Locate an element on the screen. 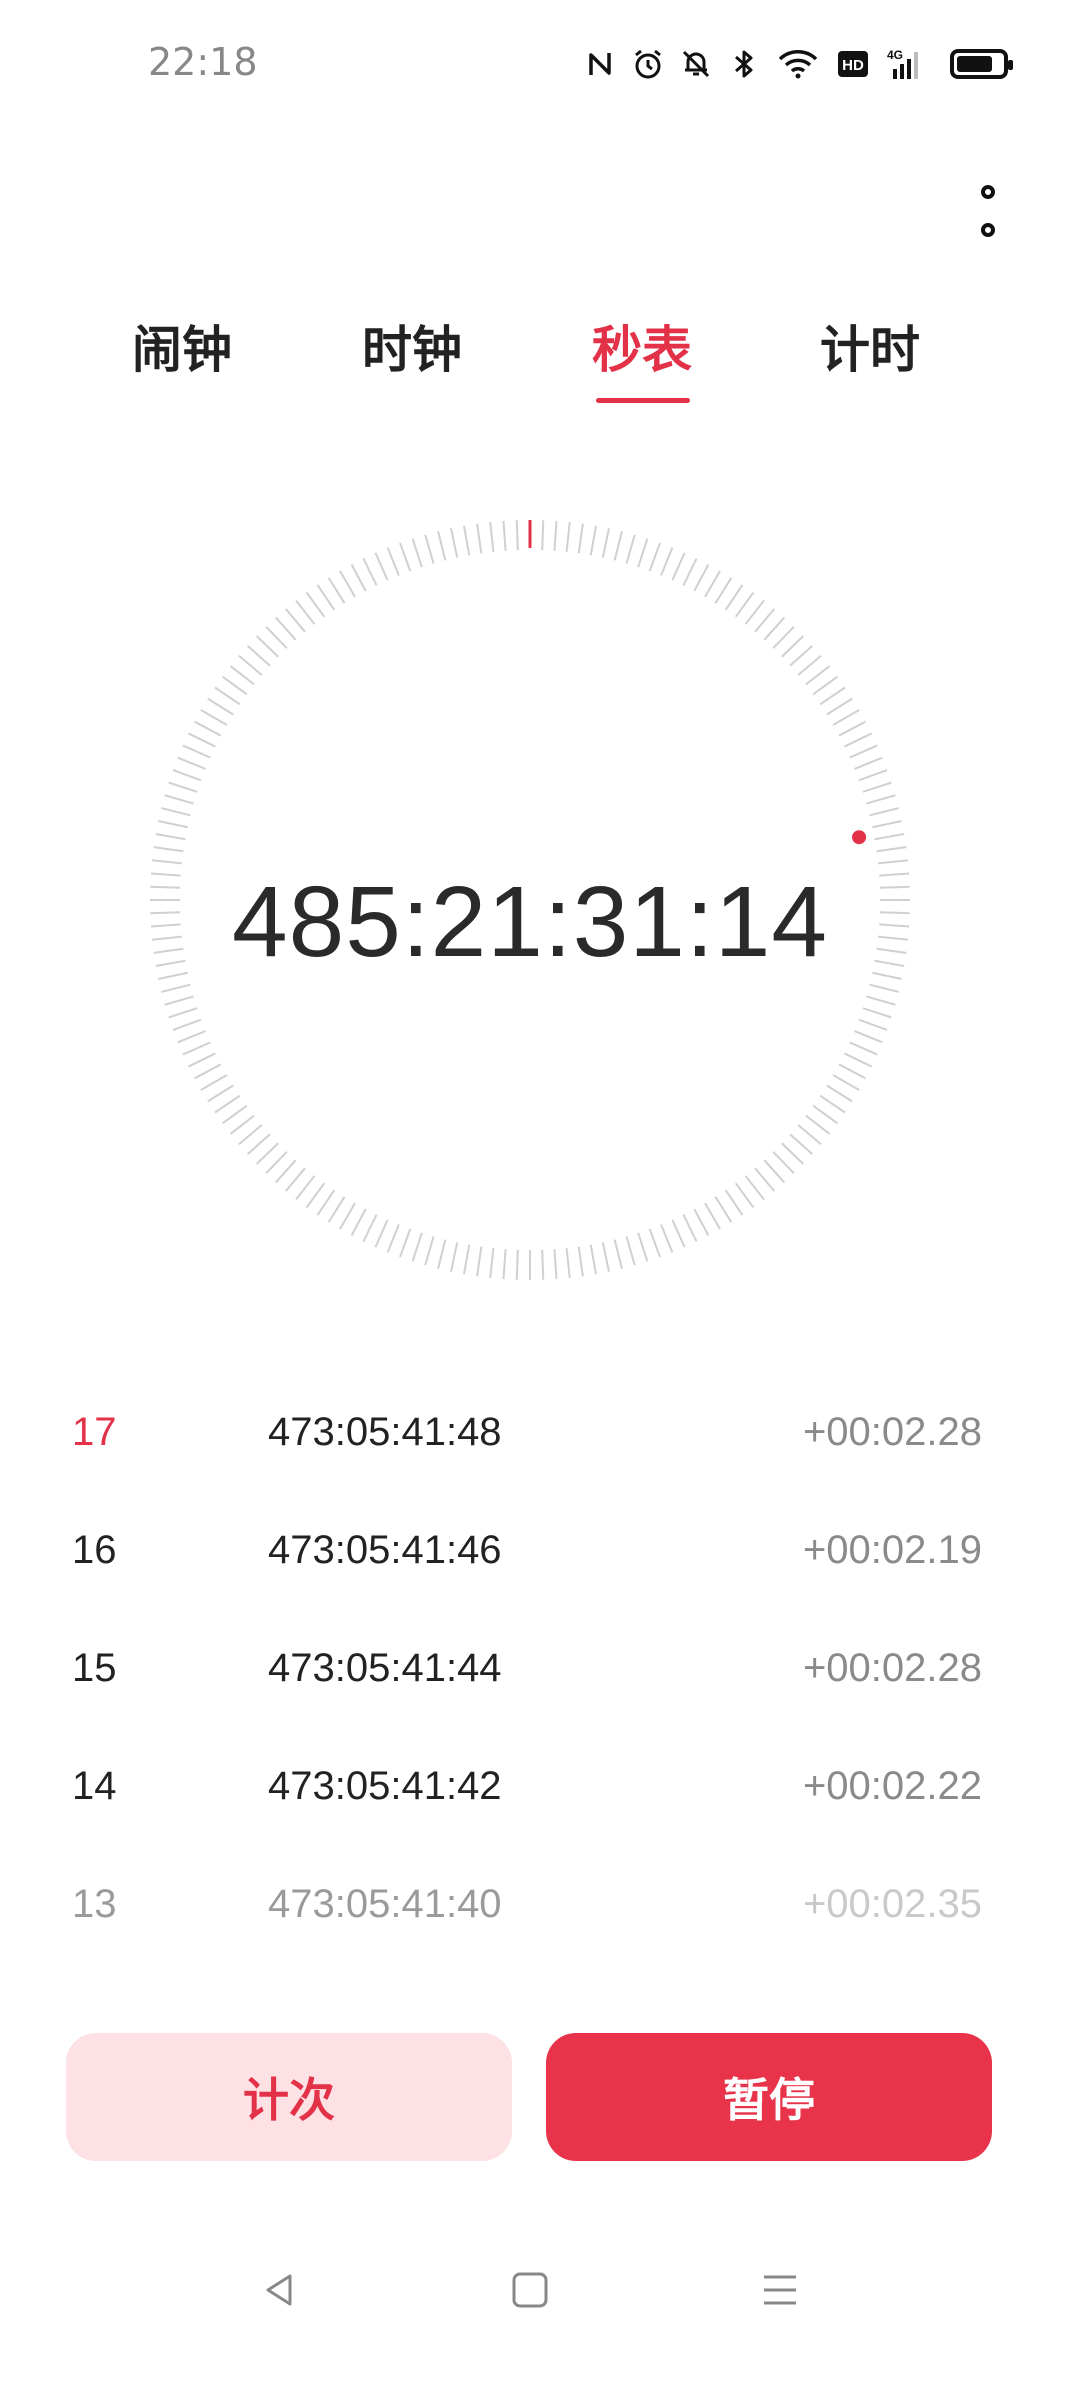 This screenshot has width=1080, height=2400. back-icon is located at coordinates (280, 2290).